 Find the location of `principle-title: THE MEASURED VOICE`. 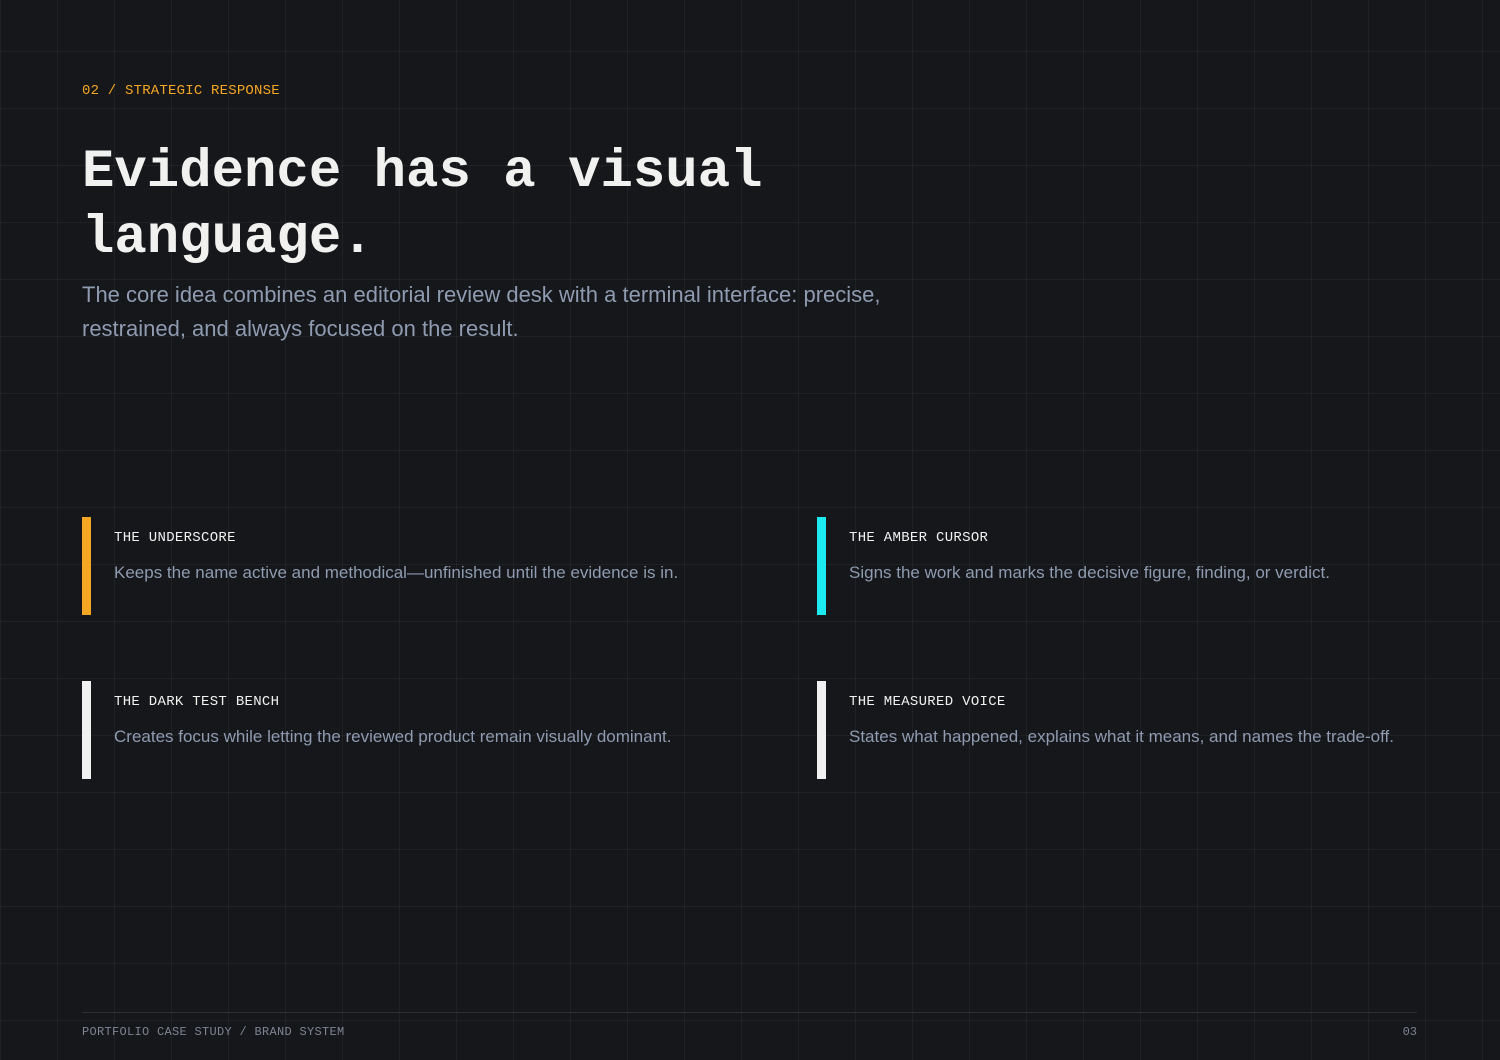

principle-title: THE MEASURED VOICE is located at coordinates (927, 702).